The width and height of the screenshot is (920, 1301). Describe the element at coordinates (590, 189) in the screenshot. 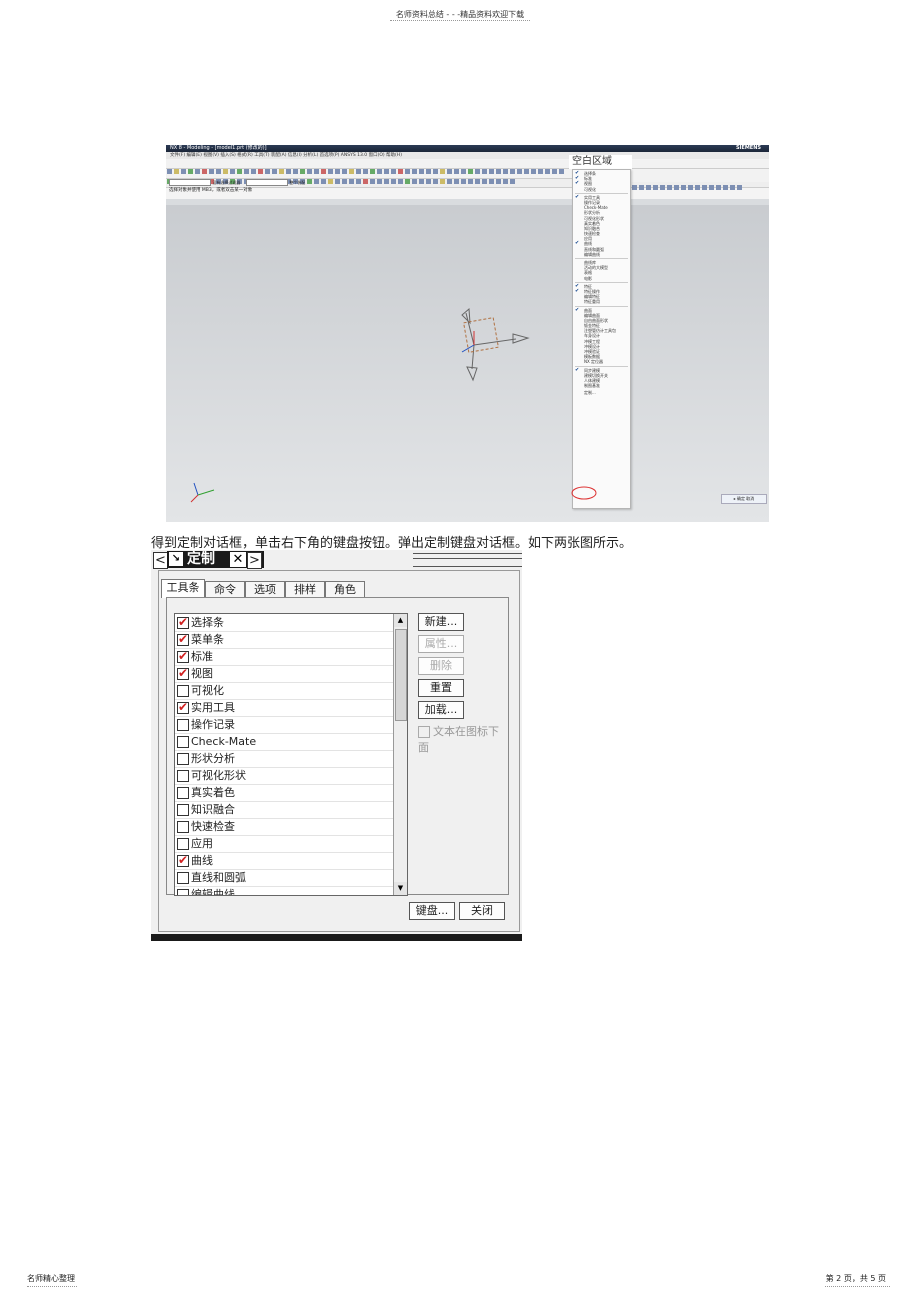

I see `context-menu-item-label: 可视化` at that location.